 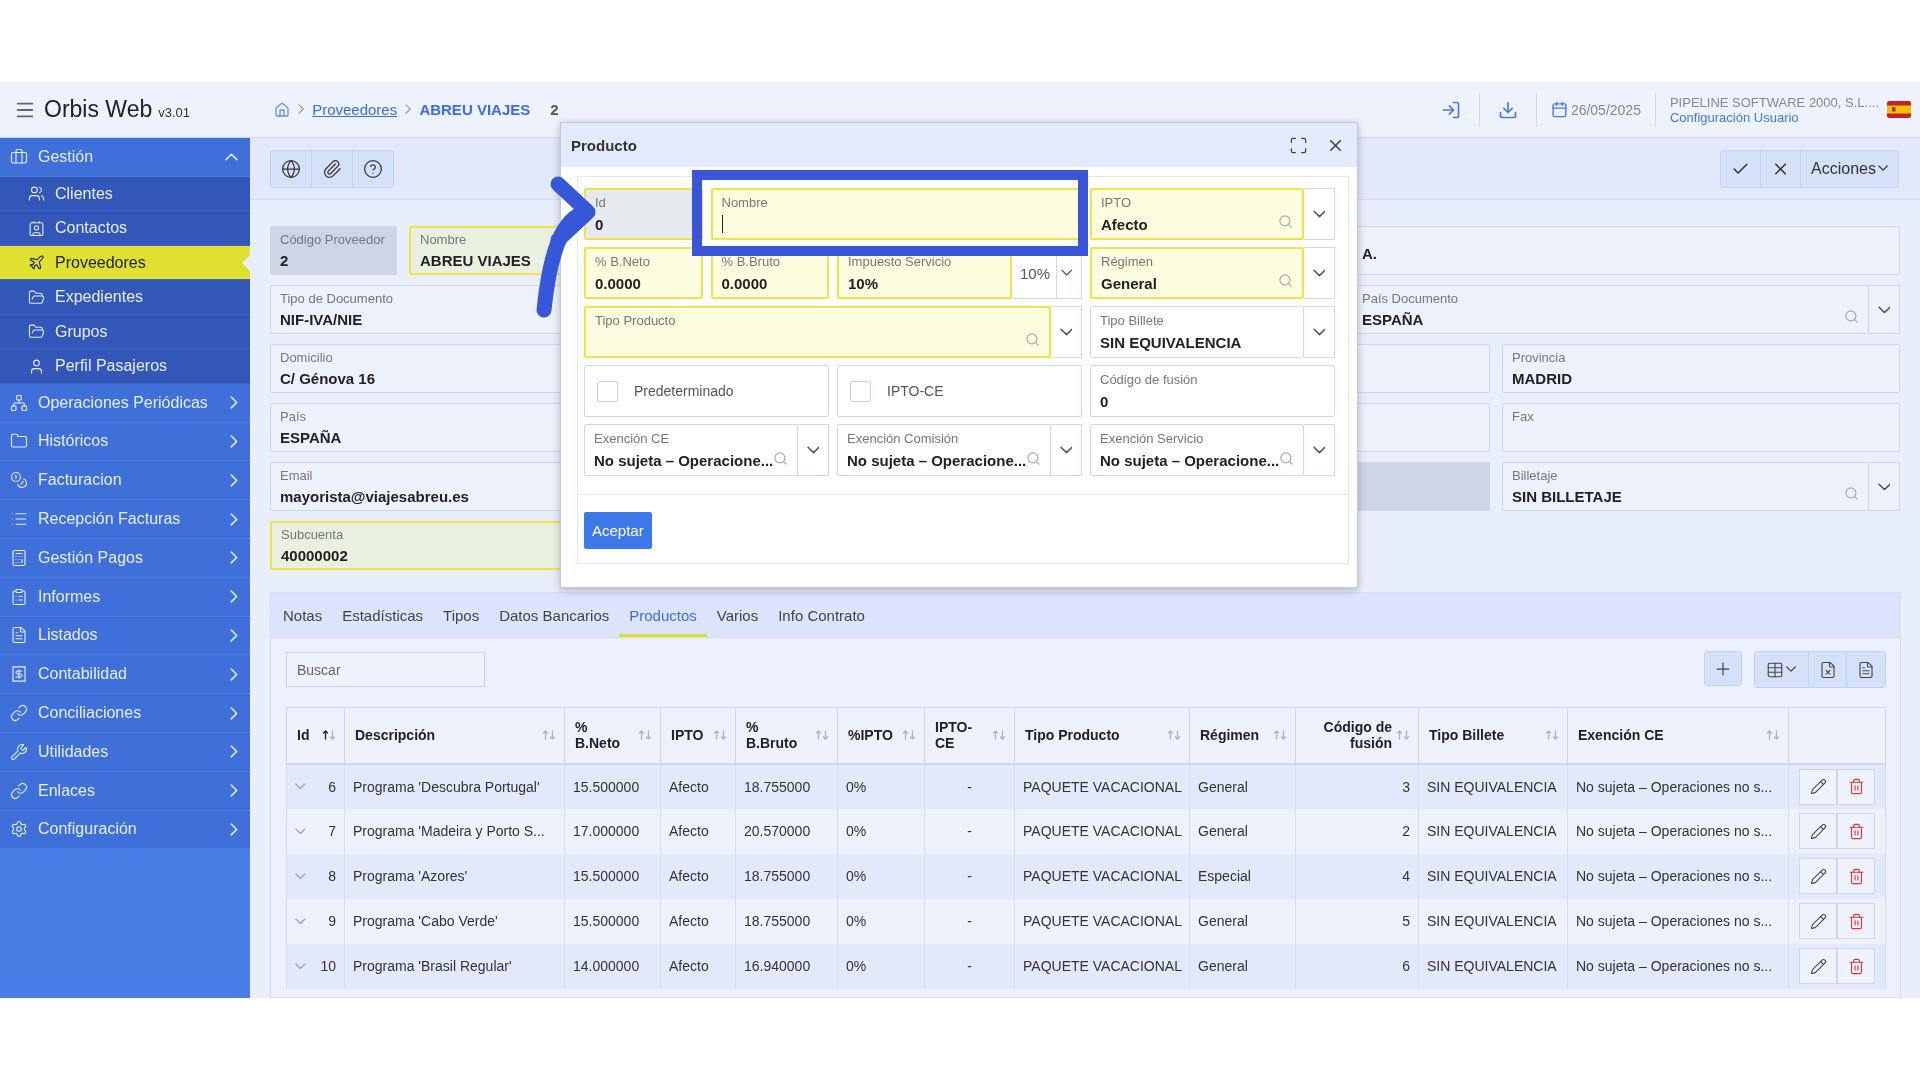 What do you see at coordinates (1197, 214) in the screenshot?
I see `input-field: IPTO Afecto` at bounding box center [1197, 214].